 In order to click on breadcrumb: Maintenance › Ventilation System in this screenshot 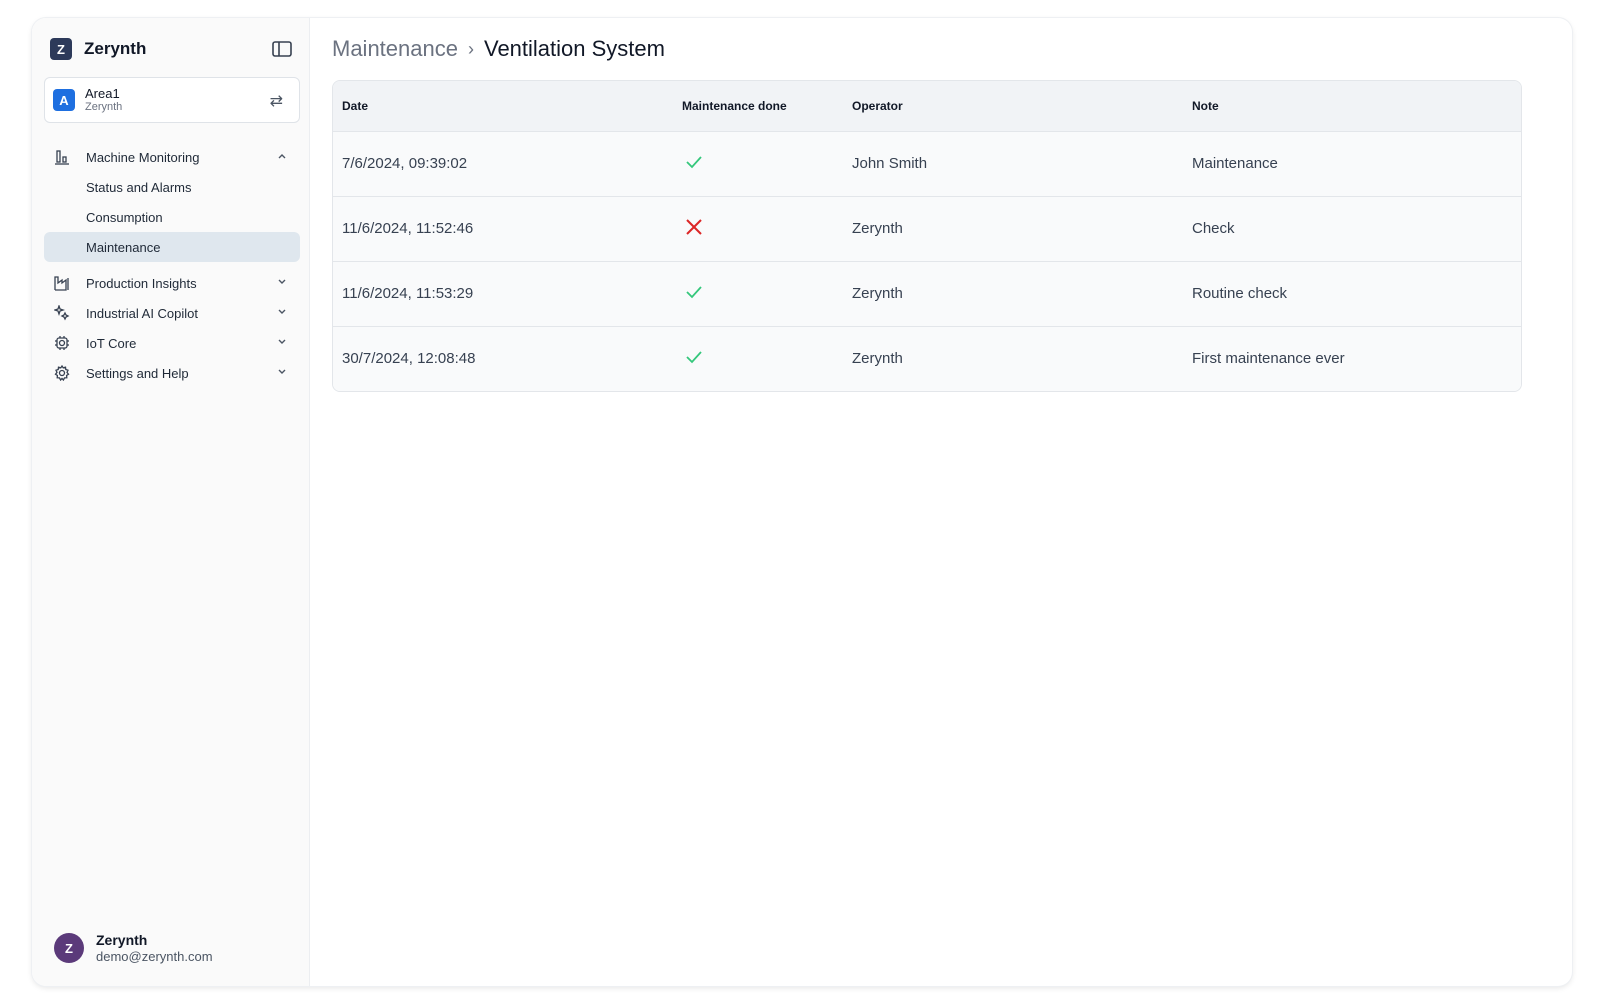, I will do `click(498, 49)`.